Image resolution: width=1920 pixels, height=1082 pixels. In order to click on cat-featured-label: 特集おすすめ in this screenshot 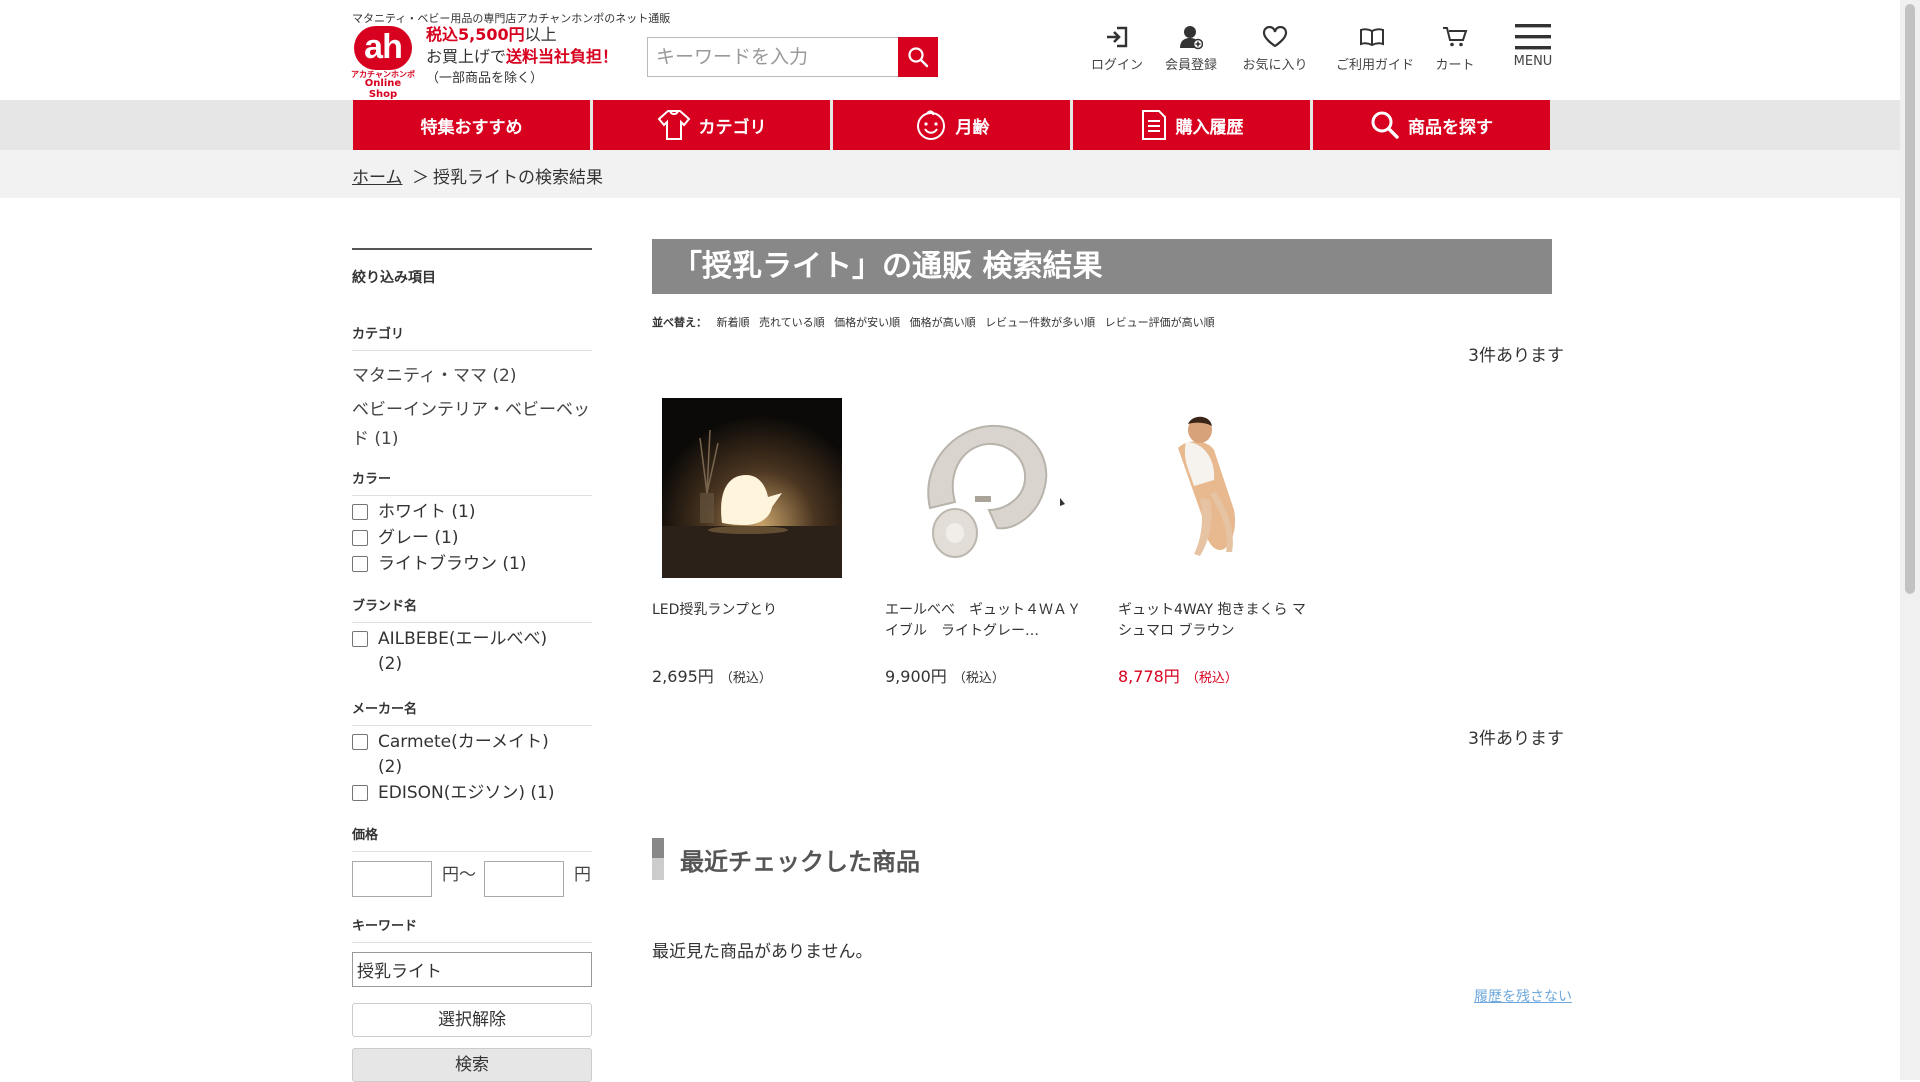, I will do `click(471, 127)`.